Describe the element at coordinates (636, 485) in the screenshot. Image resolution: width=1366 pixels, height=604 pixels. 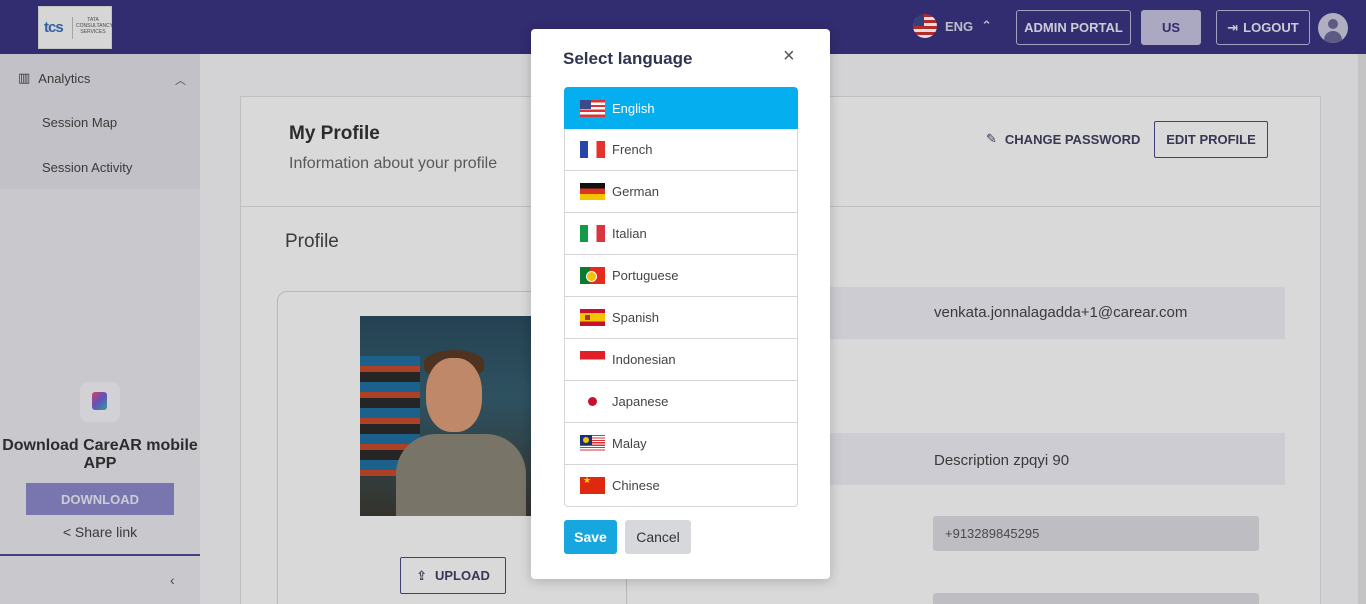
I see `language-label: Chinese` at that location.